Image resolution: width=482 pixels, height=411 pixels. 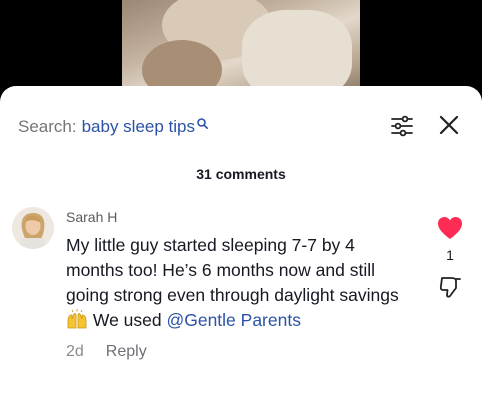 I want to click on search-term-link: baby sleep tips, so click(x=138, y=127).